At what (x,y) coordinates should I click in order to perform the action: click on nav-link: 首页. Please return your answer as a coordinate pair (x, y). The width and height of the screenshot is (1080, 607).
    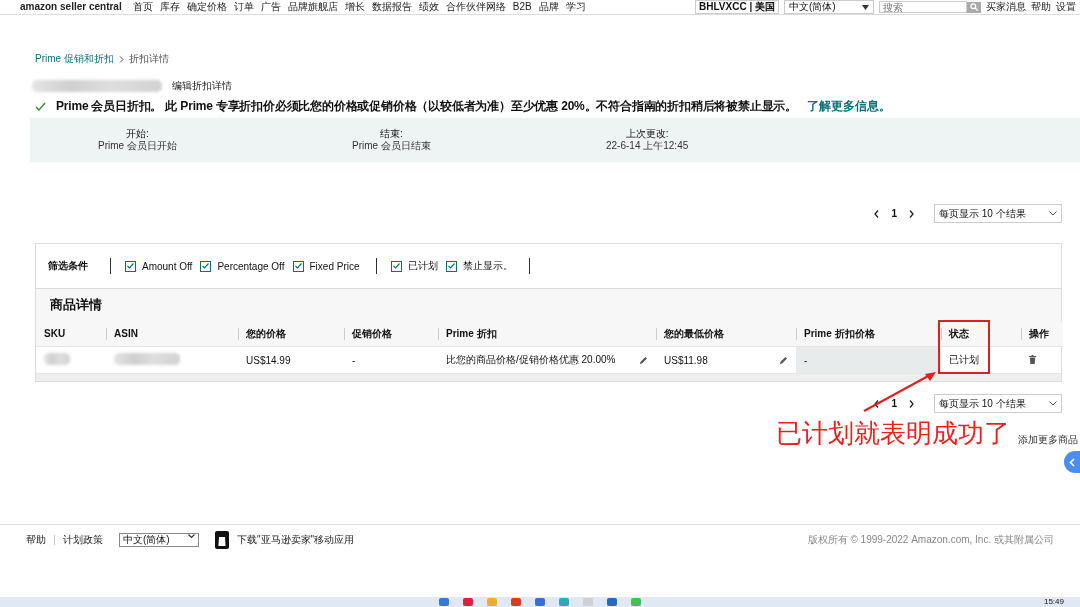
    Looking at the image, I should click on (142, 7).